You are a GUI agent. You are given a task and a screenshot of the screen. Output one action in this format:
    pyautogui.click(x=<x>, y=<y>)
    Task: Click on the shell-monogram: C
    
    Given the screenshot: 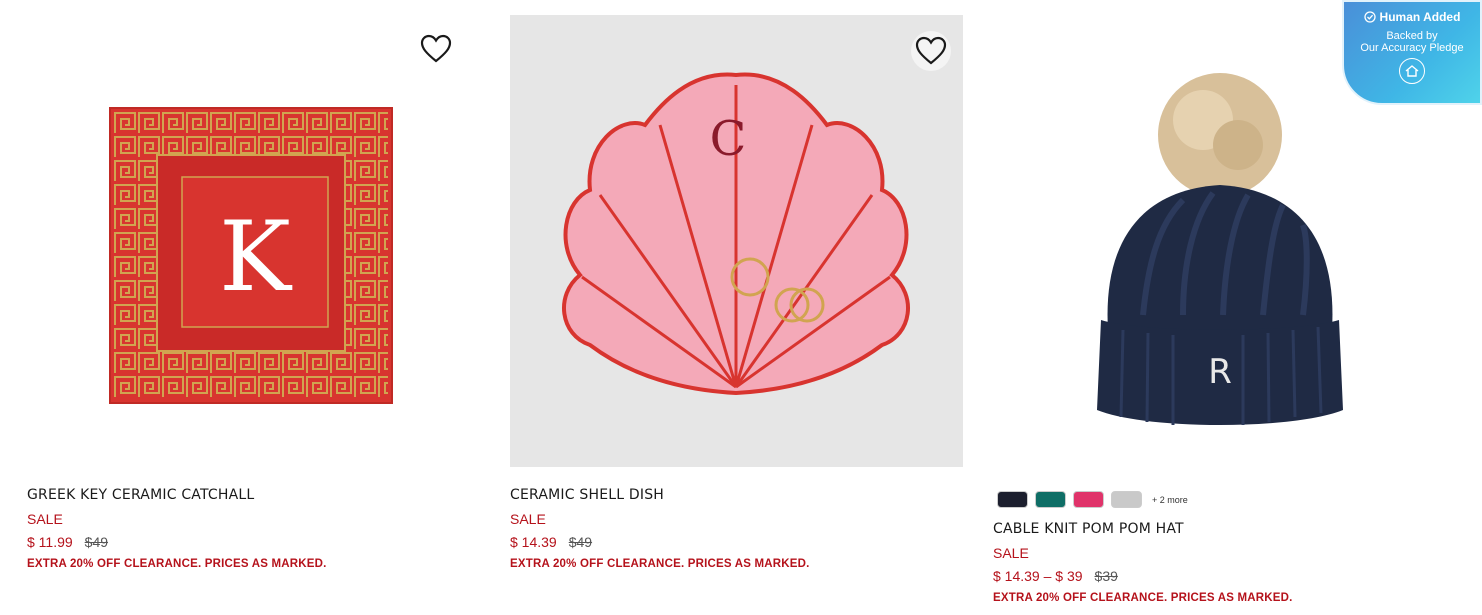 What is the action you would take?
    pyautogui.click(x=728, y=139)
    